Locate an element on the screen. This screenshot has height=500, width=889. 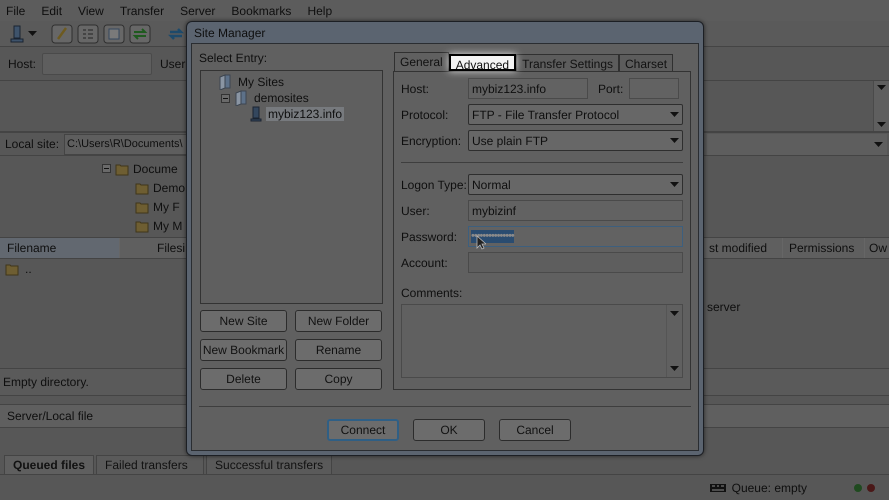
window-title: Site Manager is located at coordinates (230, 33).